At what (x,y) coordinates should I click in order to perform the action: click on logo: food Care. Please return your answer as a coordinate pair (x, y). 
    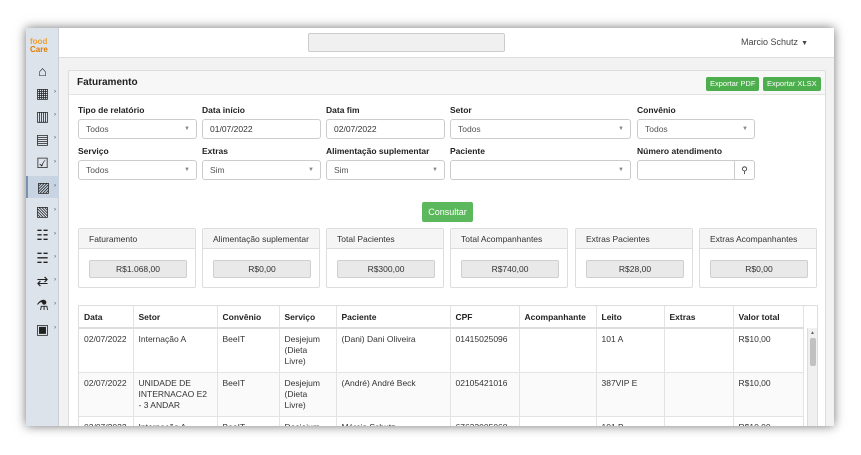
    Looking at the image, I should click on (43, 46).